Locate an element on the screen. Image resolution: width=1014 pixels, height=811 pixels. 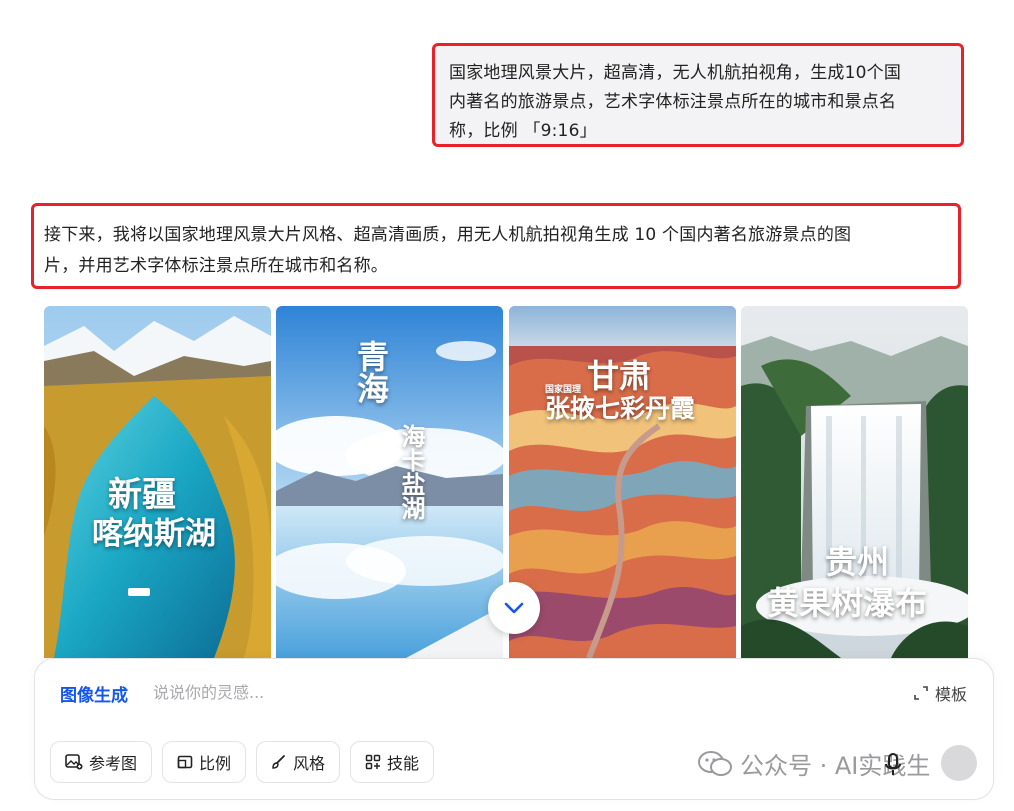
expand-icon is located at coordinates (921, 693).